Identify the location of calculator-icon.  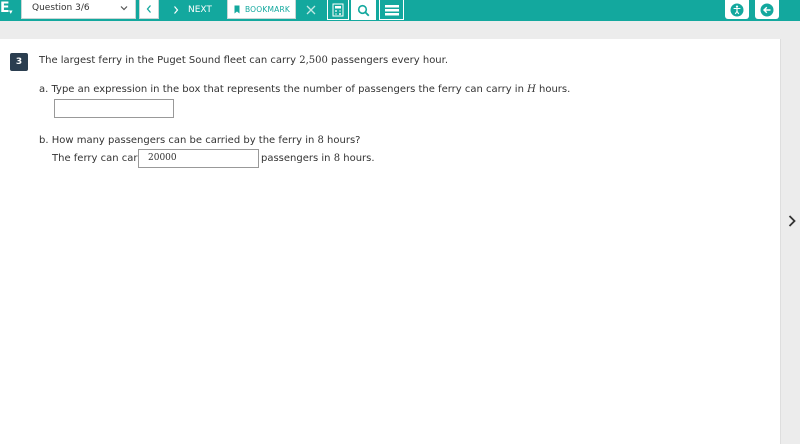
(338, 9).